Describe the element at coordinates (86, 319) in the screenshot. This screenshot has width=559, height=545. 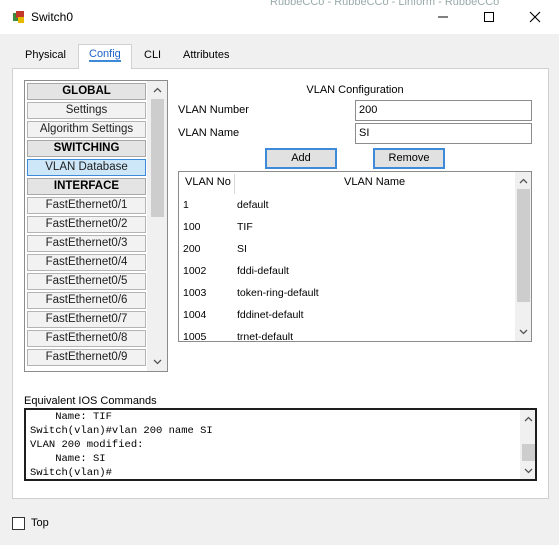
I see `sidebar-item-fastethernet0-7: FastEthernet0/7` at that location.